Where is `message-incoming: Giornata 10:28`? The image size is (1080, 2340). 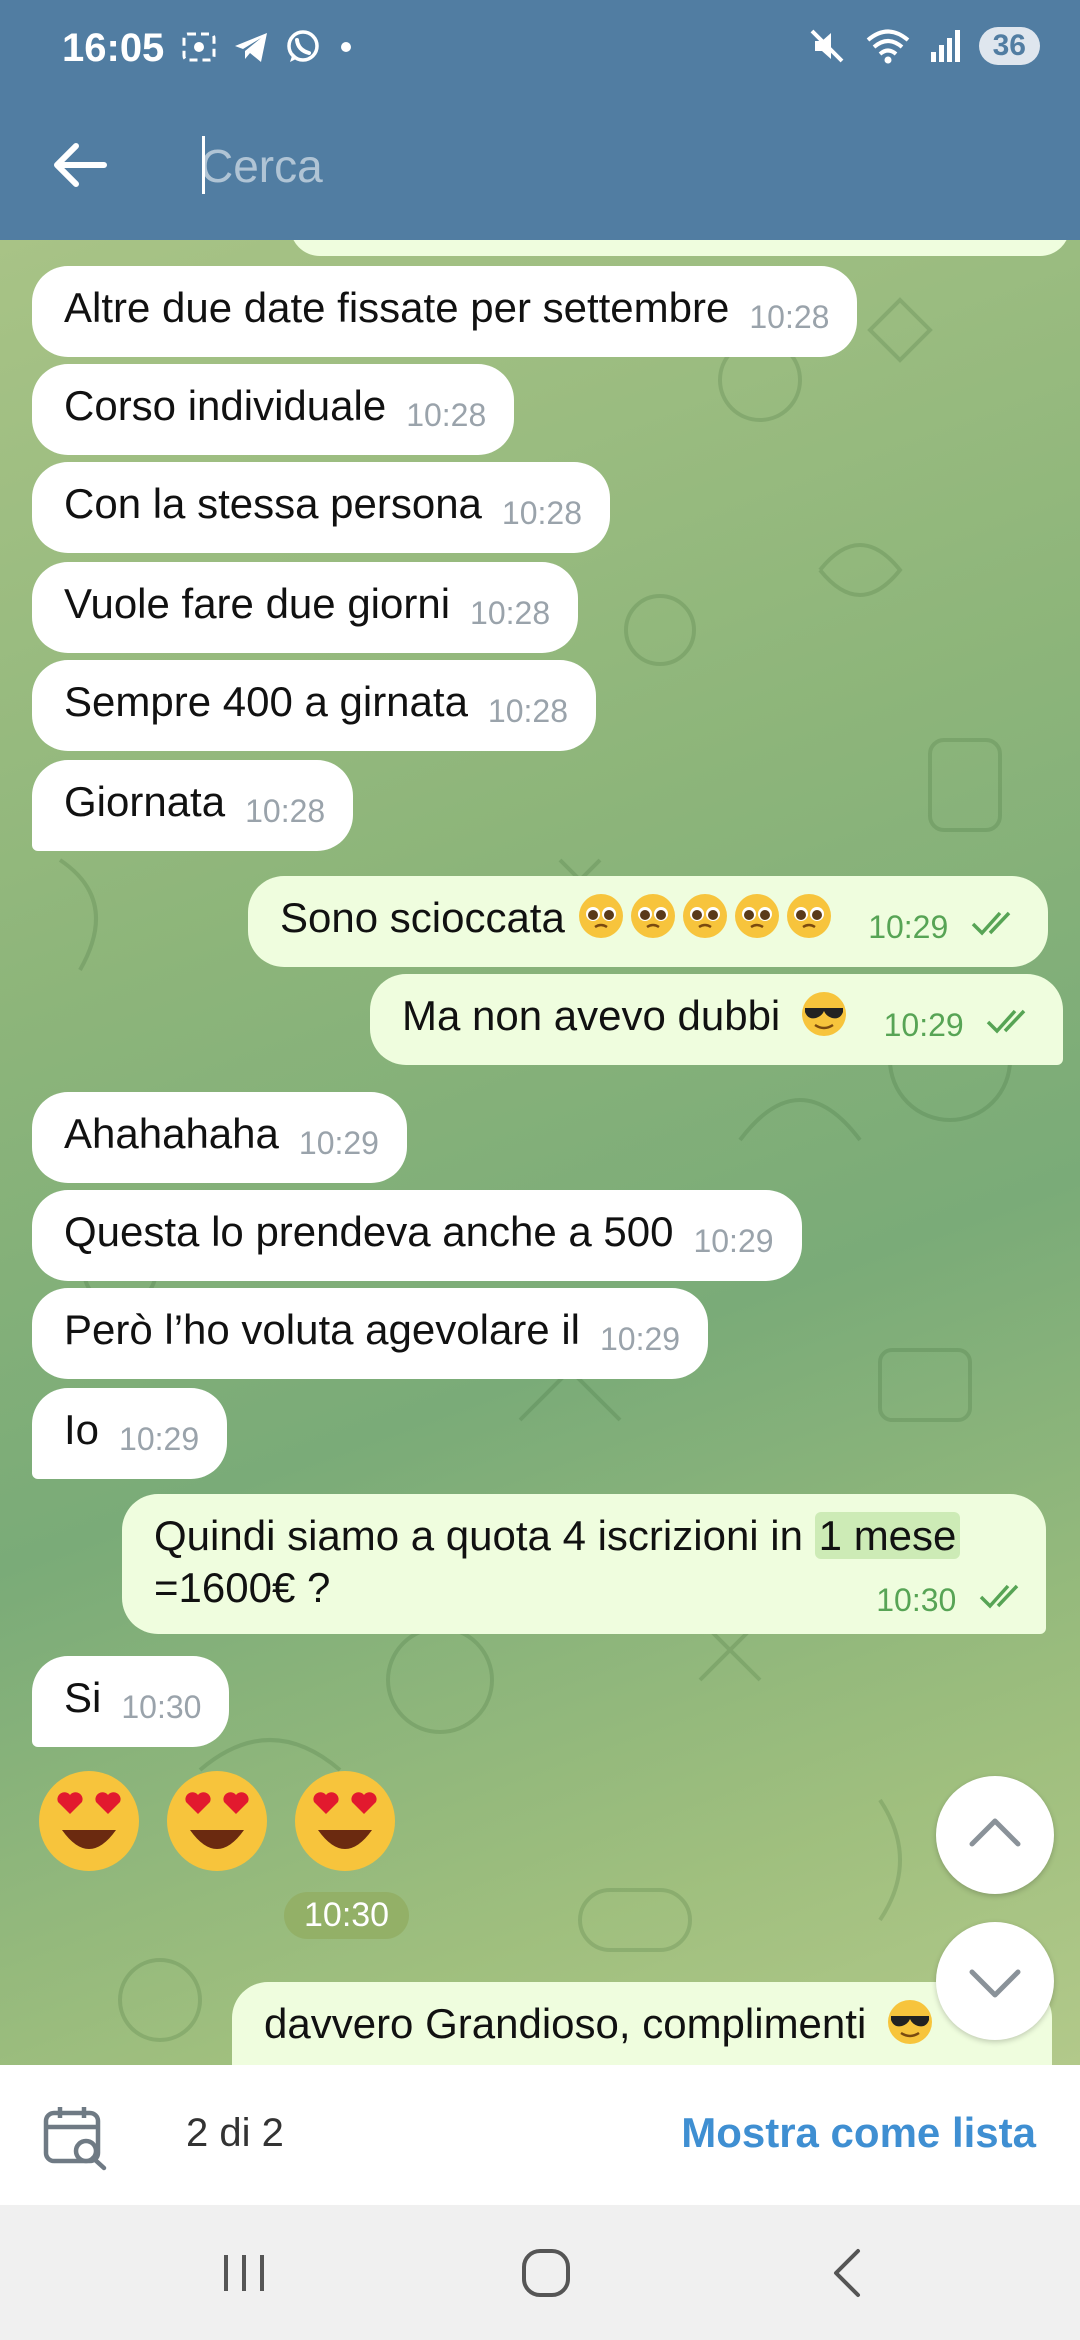
message-incoming: Giornata 10:28 is located at coordinates (193, 805).